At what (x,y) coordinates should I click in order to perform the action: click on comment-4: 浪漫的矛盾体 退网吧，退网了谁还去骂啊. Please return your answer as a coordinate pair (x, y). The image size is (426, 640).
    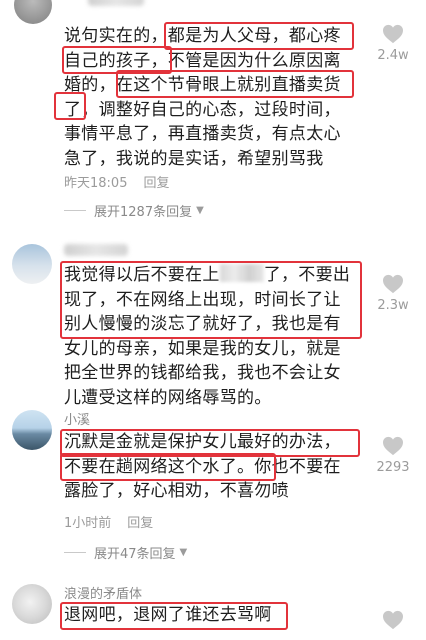
    Looking at the image, I should click on (213, 605).